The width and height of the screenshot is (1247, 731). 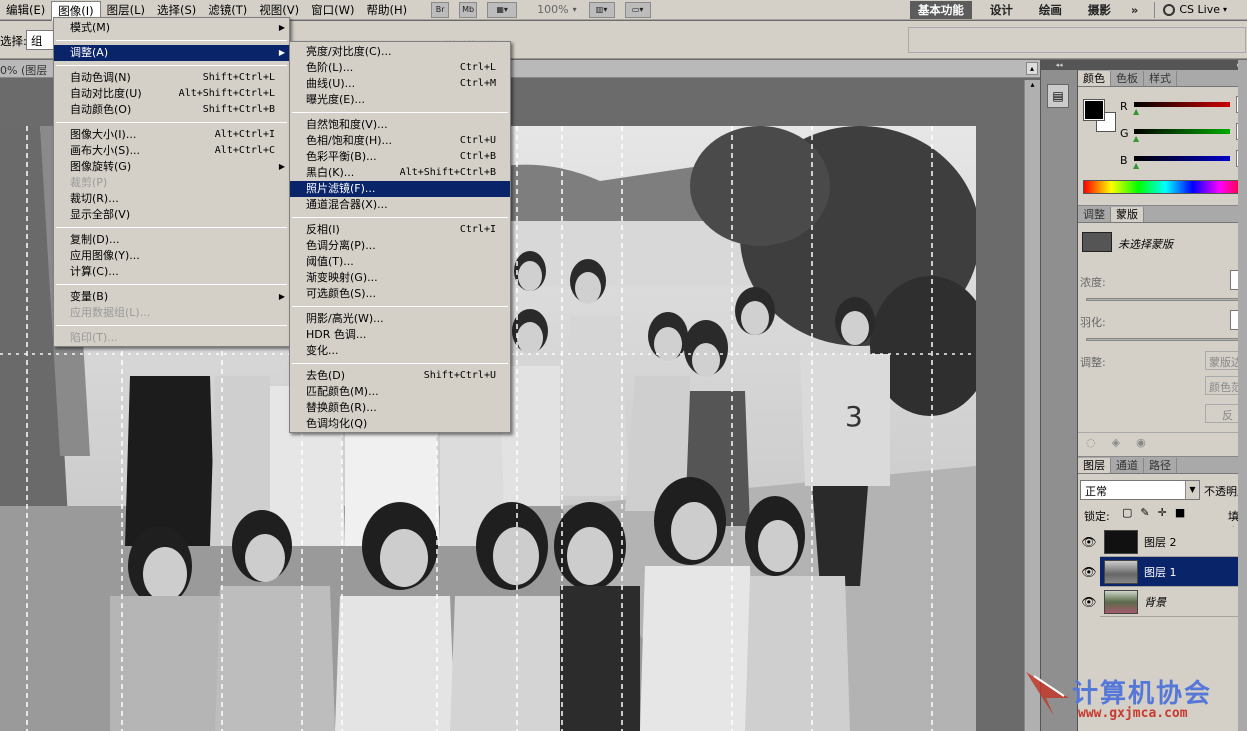 What do you see at coordinates (1094, 214) in the screenshot?
I see `tab-adjustments: 调整` at bounding box center [1094, 214].